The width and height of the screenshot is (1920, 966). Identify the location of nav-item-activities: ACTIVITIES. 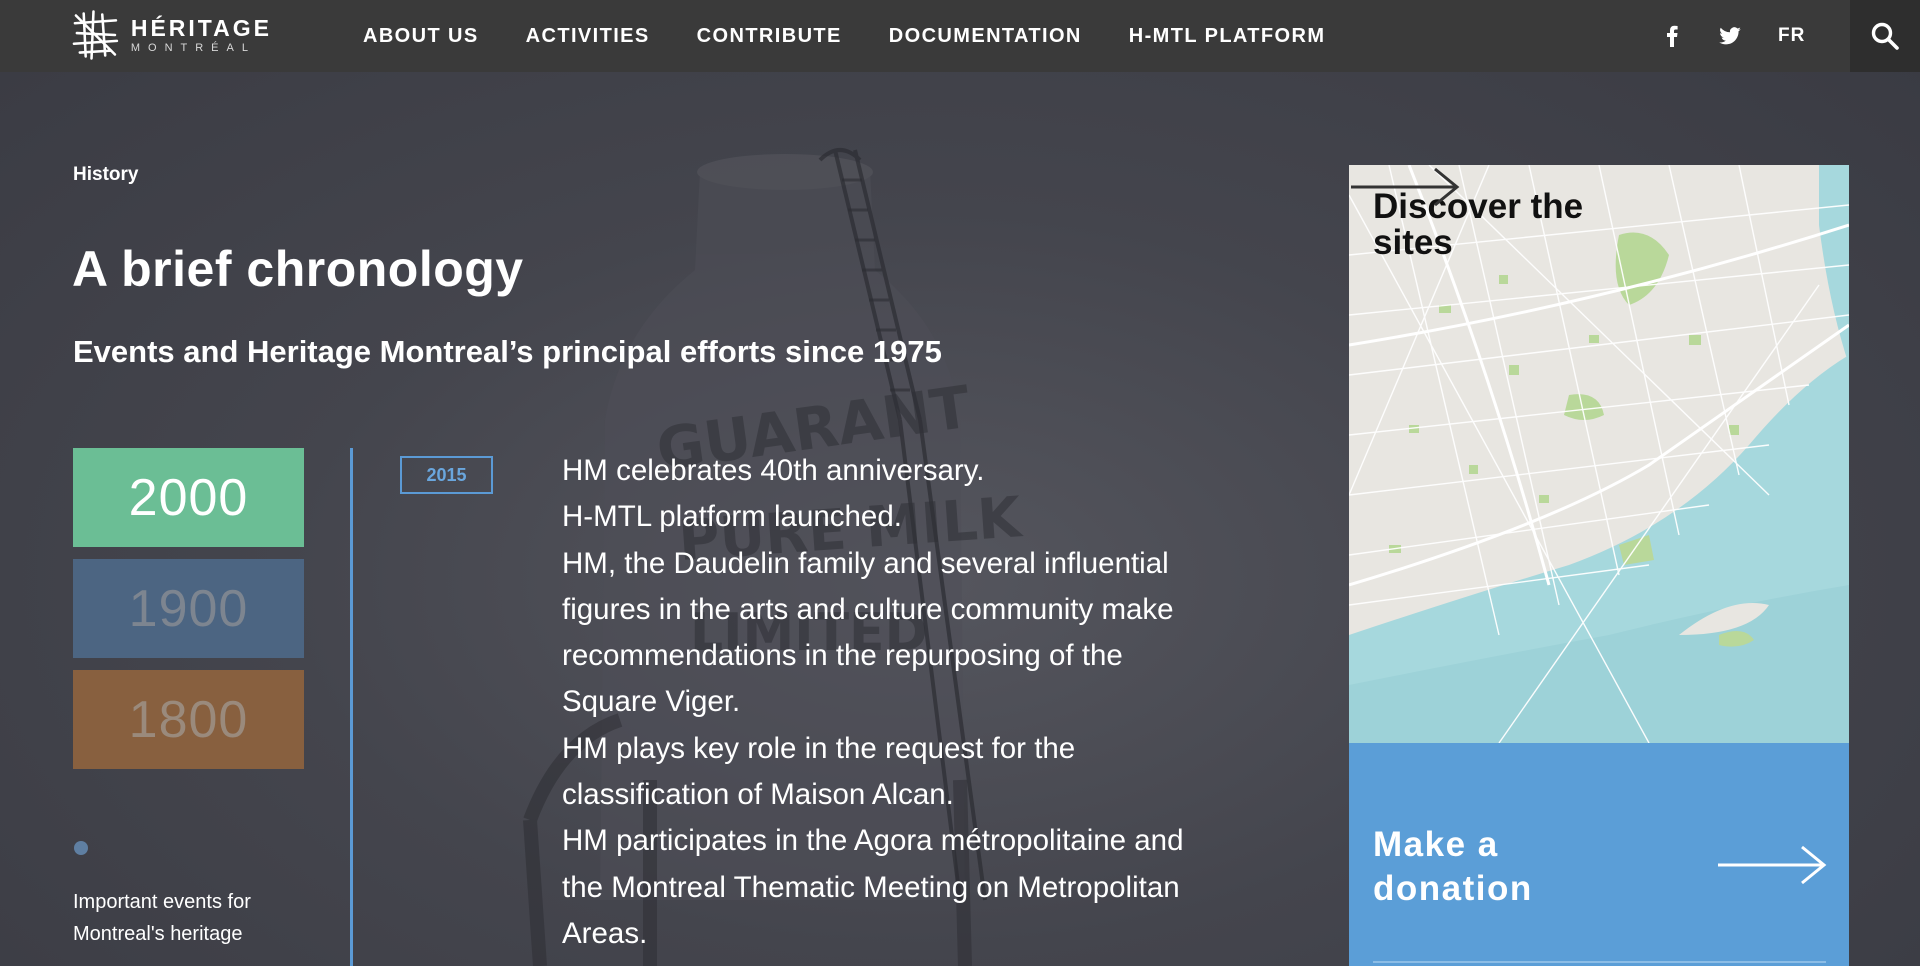
(588, 36).